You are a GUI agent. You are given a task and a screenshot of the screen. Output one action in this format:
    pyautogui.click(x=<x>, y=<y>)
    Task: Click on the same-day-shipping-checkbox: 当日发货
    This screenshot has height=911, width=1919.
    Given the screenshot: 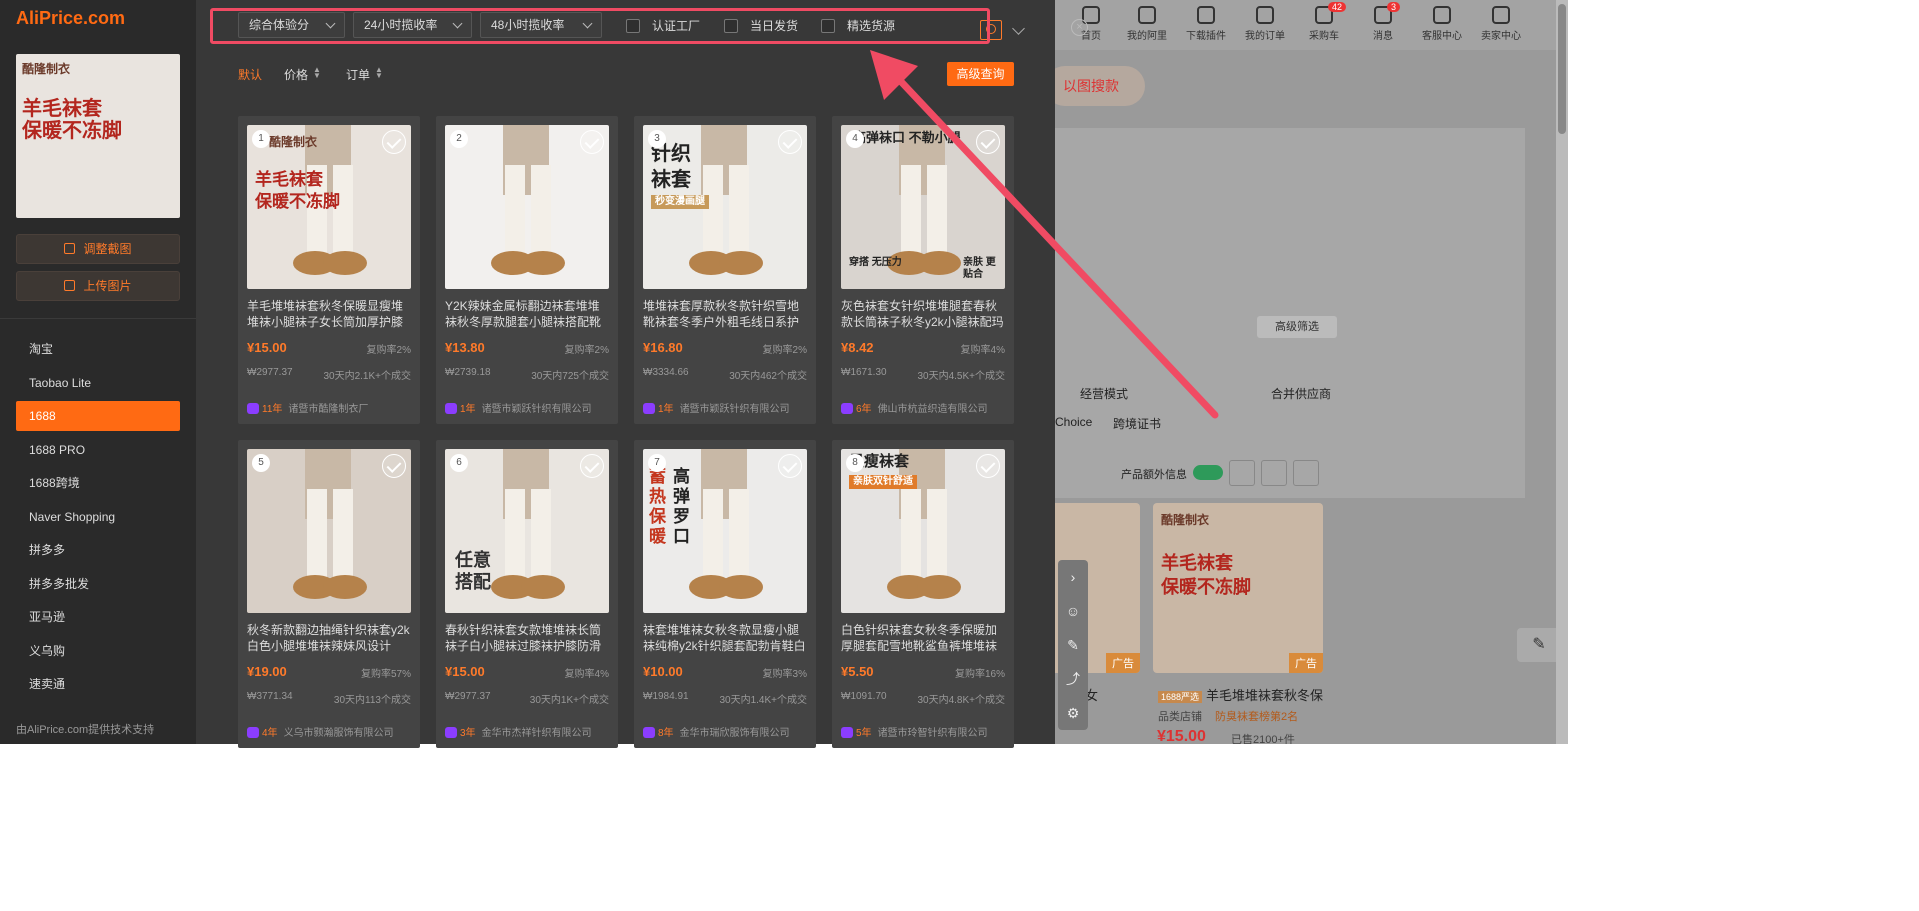 What is the action you would take?
    pyautogui.click(x=761, y=25)
    